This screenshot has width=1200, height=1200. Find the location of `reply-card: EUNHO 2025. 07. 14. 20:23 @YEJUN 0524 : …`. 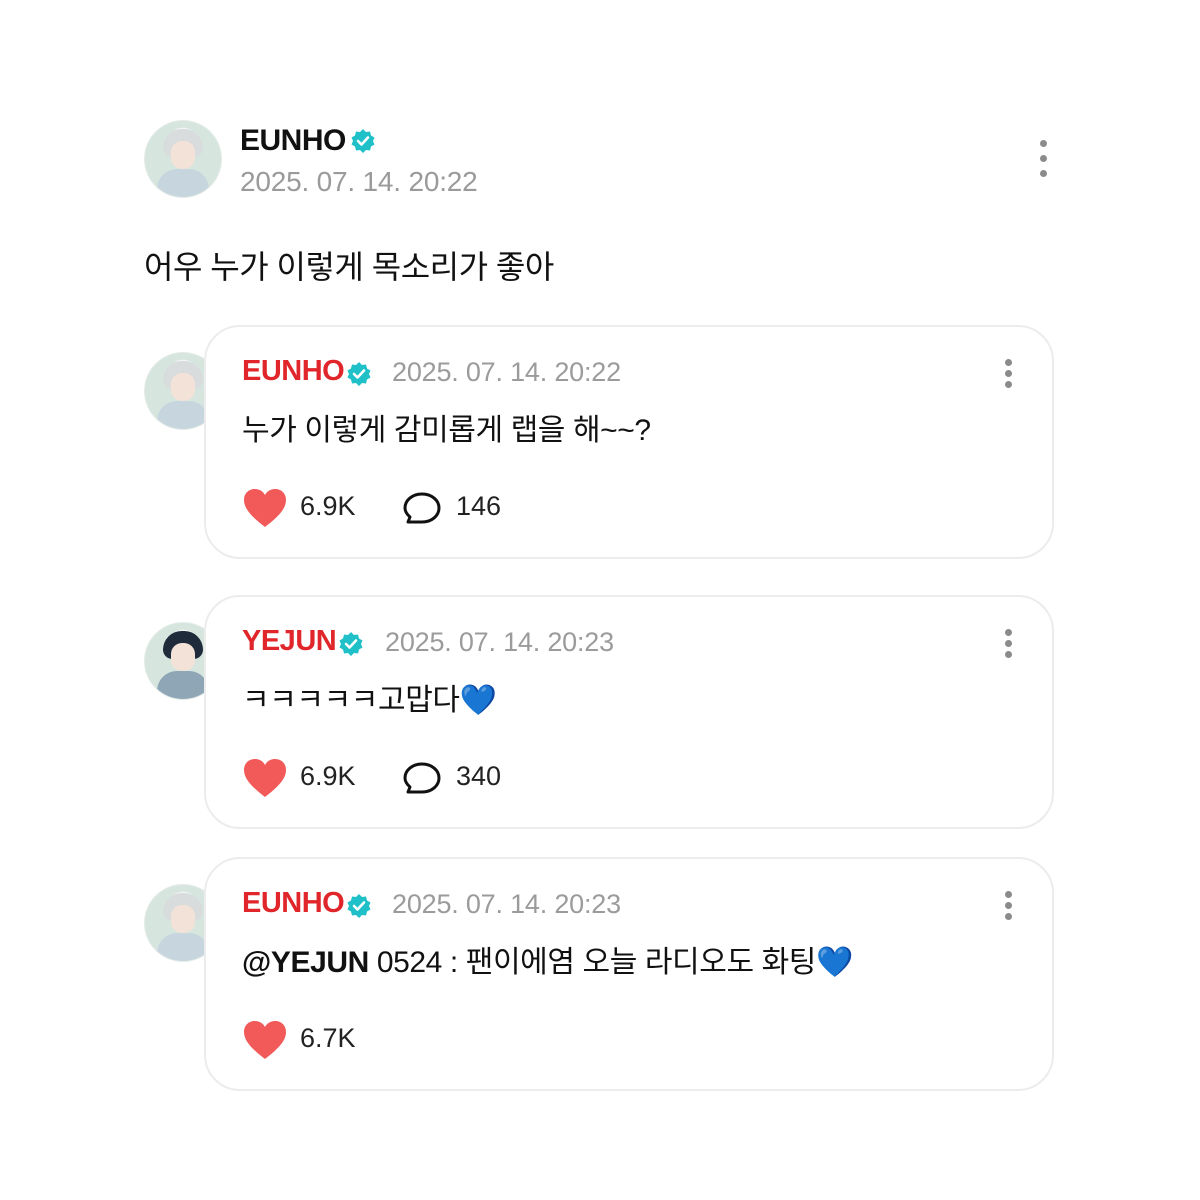

reply-card: EUNHO 2025. 07. 14. 20:23 @YEJUN 0524 : … is located at coordinates (629, 974).